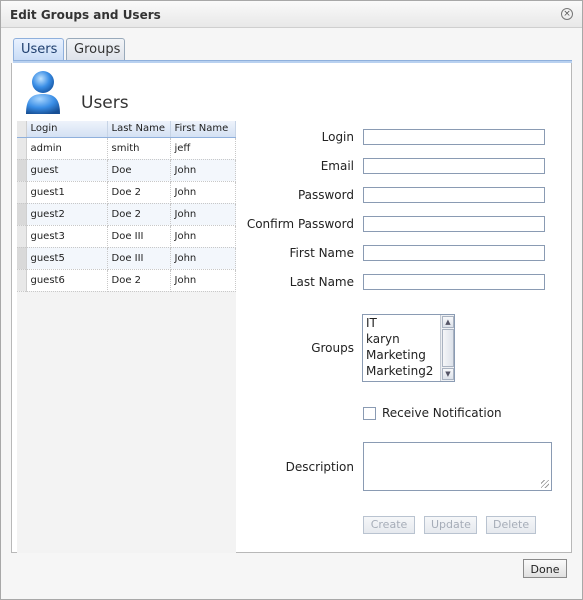 The width and height of the screenshot is (583, 600). What do you see at coordinates (511, 525) in the screenshot?
I see `delete-button: Delete` at bounding box center [511, 525].